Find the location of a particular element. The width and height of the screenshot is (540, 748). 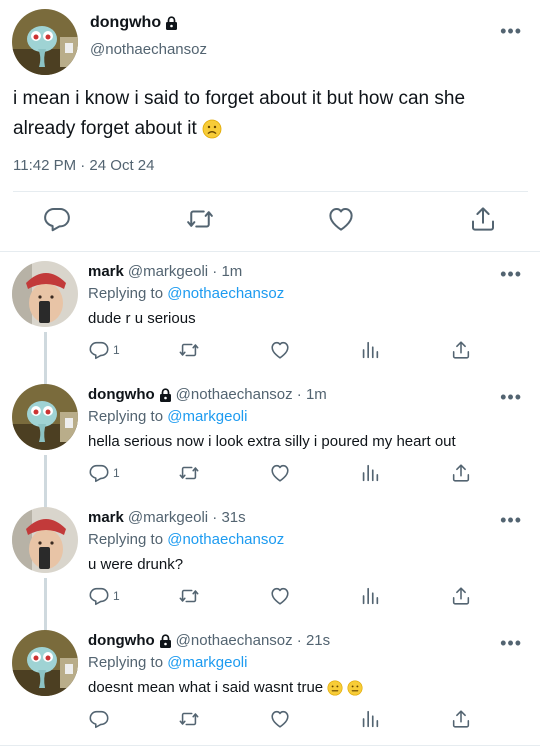

tweet-text: dude r u serious is located at coordinates (142, 318).